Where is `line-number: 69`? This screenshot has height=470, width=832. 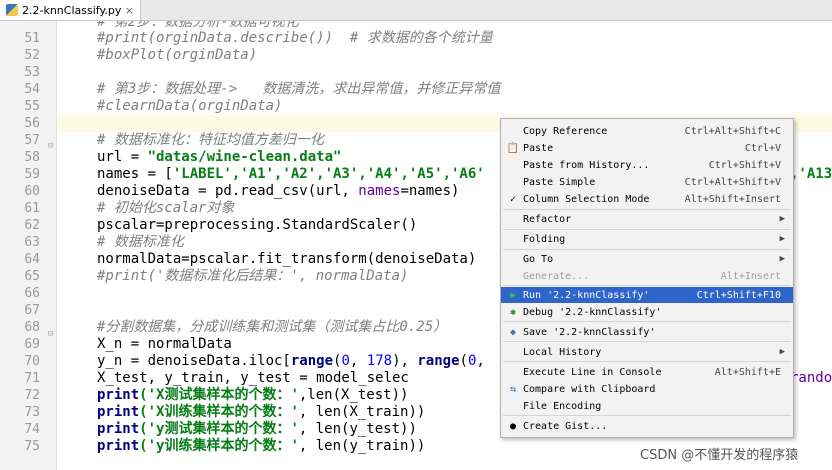 line-number: 69 is located at coordinates (32, 344).